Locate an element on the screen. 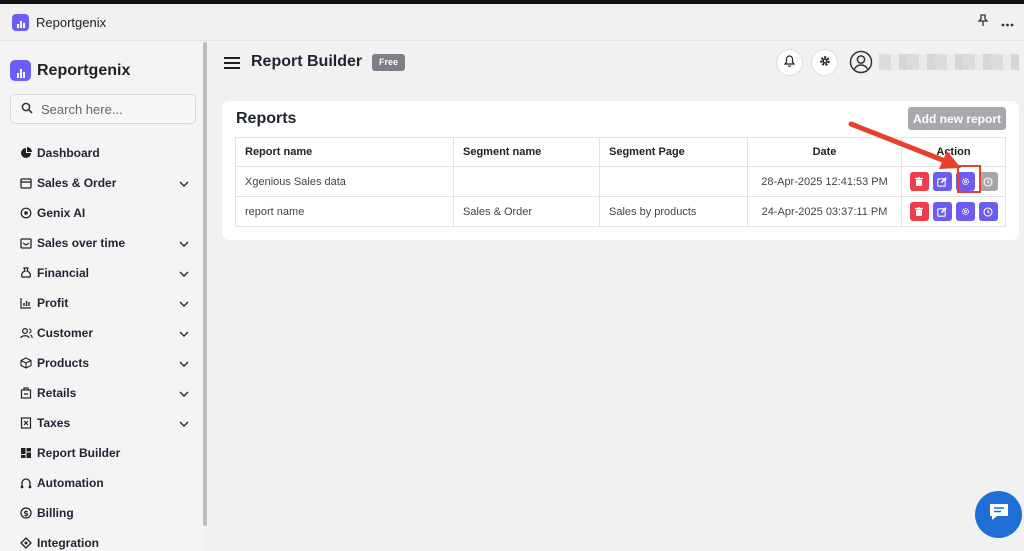  sidebar-item-report-builder: Report Builder is located at coordinates (104, 453).